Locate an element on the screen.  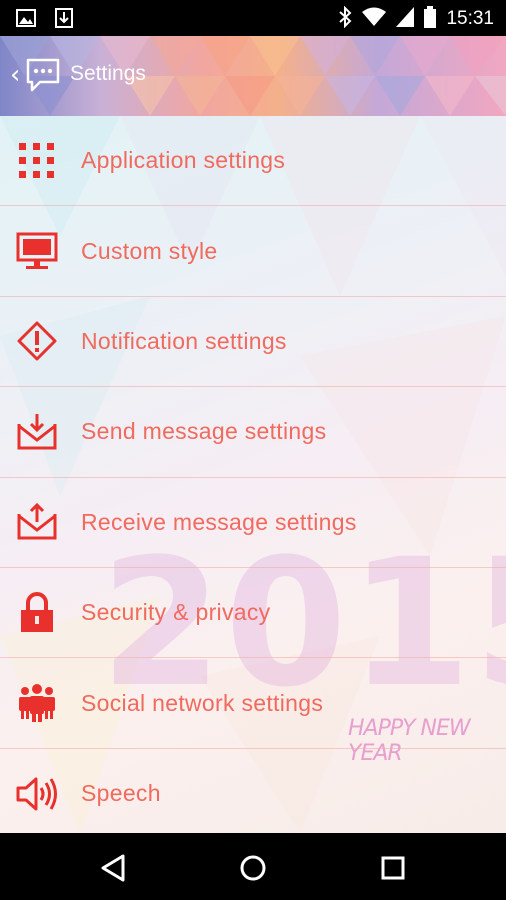
menu-item-security-privacy: Security & privacy is located at coordinates (253, 613).